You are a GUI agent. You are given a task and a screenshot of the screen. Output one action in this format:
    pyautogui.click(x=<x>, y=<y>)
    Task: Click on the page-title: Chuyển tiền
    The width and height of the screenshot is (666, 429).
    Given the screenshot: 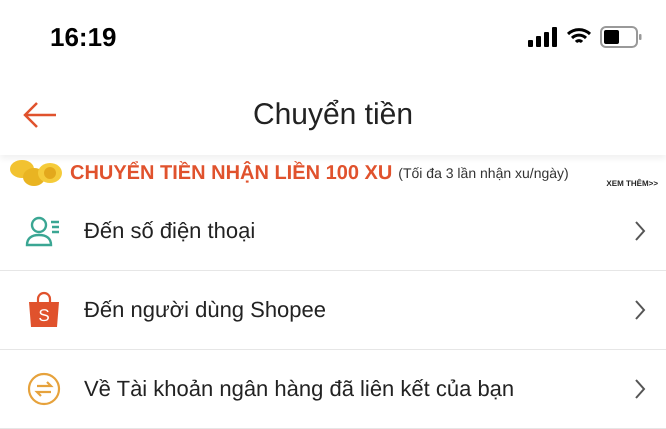 What is the action you would take?
    pyautogui.click(x=333, y=115)
    